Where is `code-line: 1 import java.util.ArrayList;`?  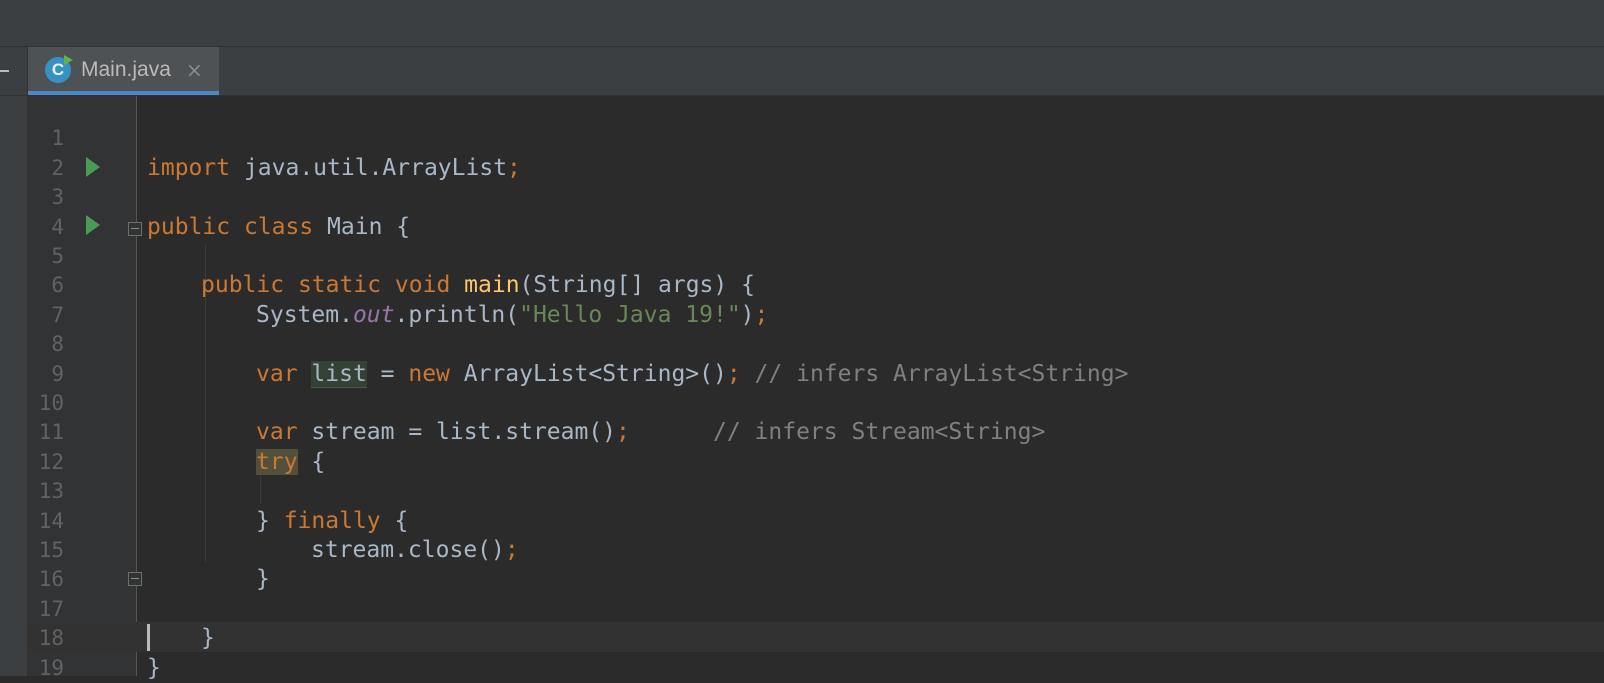
code-line: 1 import java.util.ArrayList; is located at coordinates (802, 137).